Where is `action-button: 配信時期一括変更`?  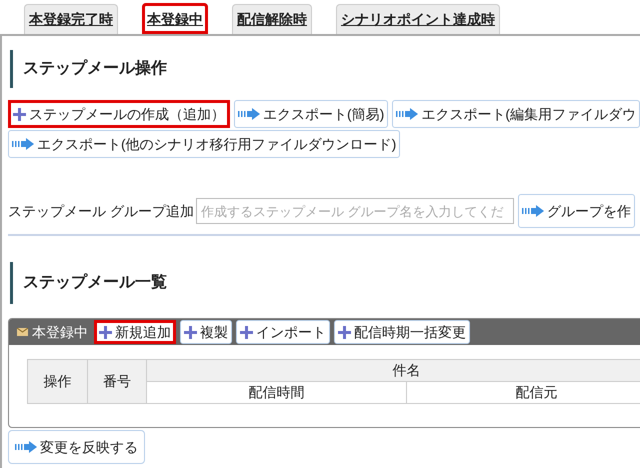 action-button: 配信時期一括変更 is located at coordinates (402, 332).